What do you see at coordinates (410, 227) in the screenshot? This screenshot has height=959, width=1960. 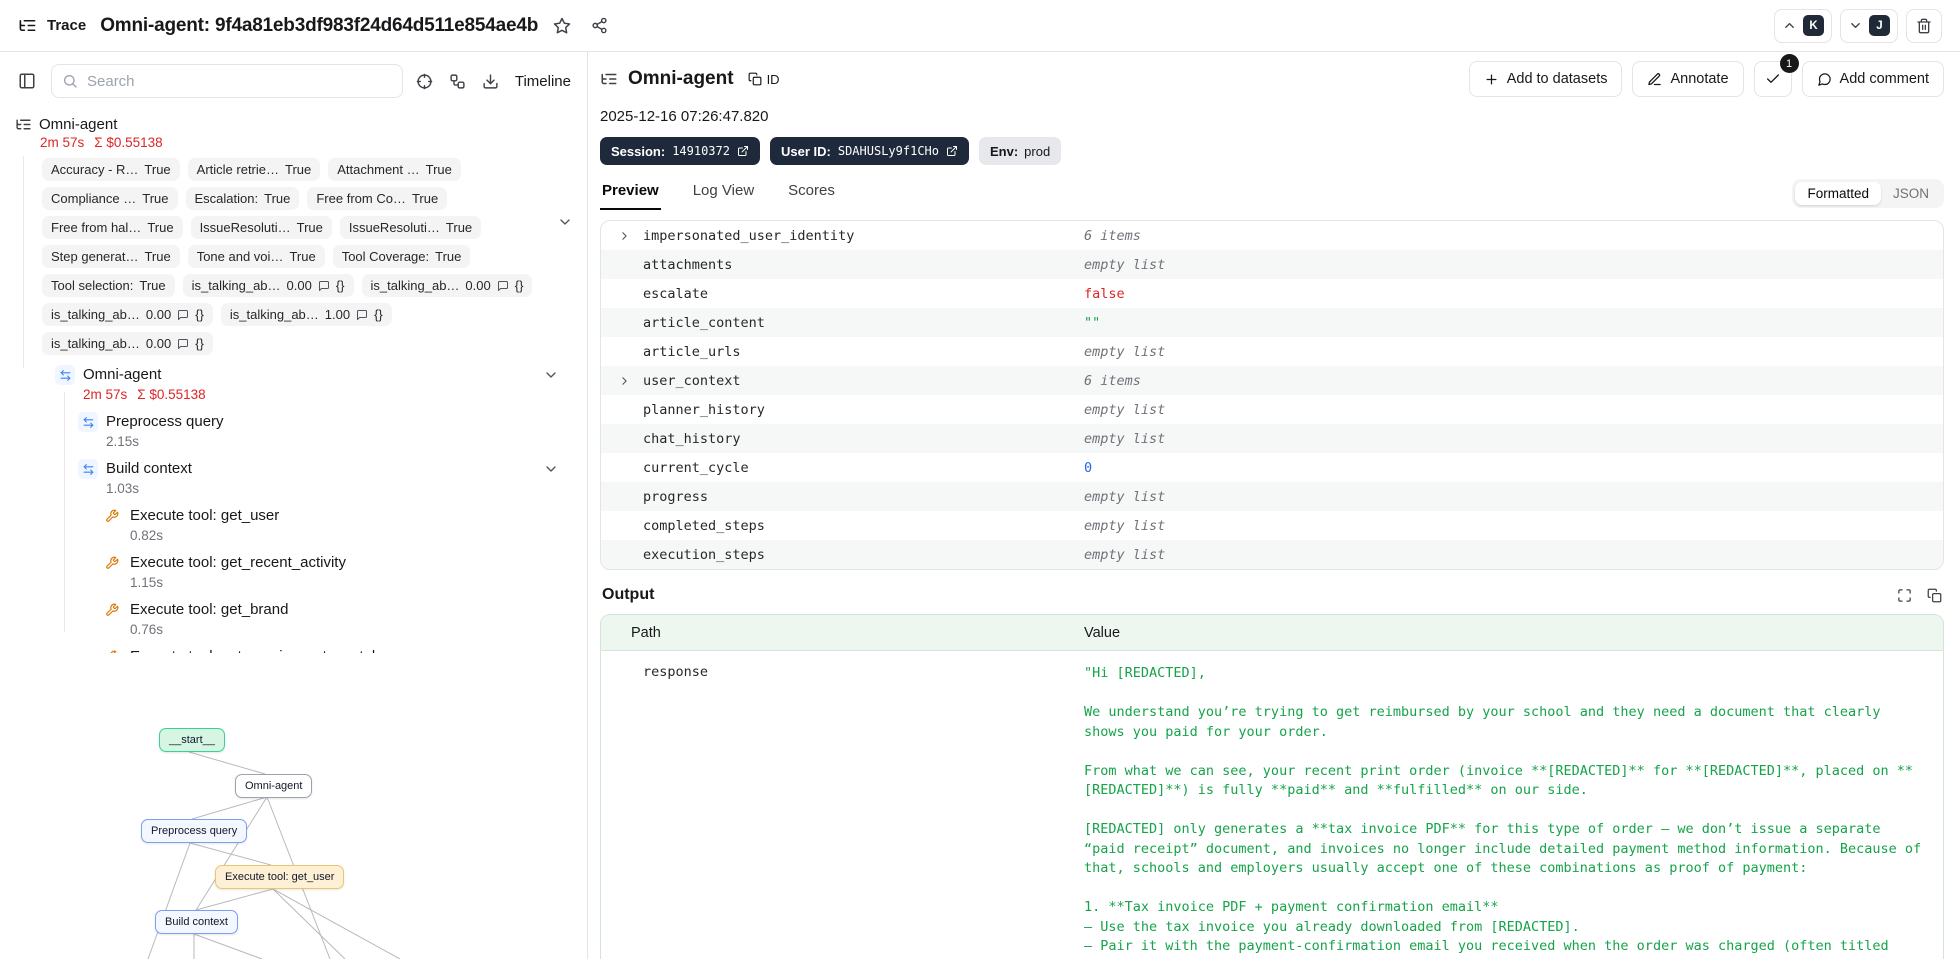 I see `score-badge: IssueResoluti… True` at bounding box center [410, 227].